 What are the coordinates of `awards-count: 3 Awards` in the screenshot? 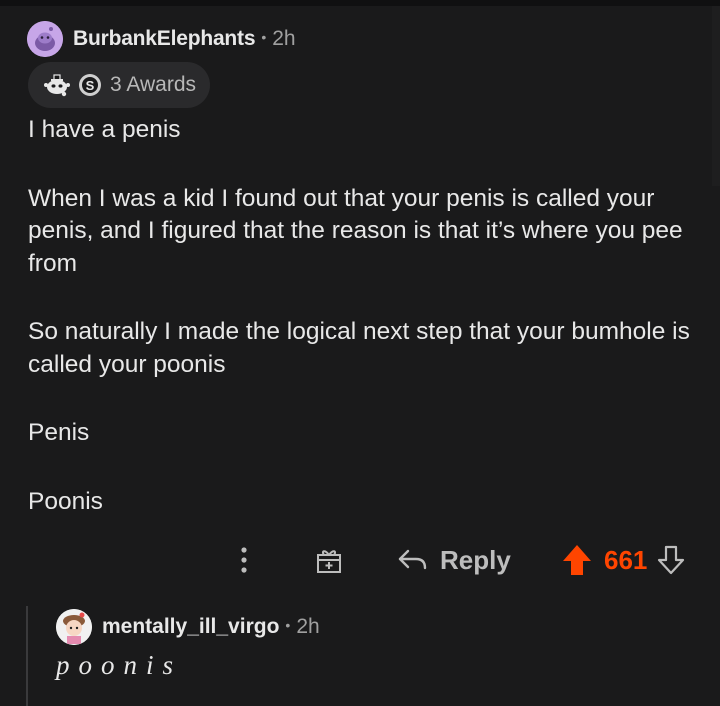 It's located at (153, 84).